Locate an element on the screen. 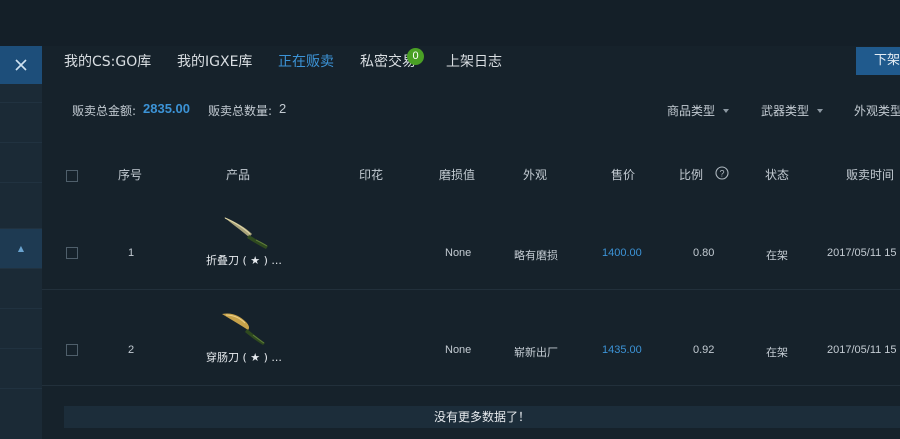 Image resolution: width=900 pixels, height=439 pixels. select-all-checkbox is located at coordinates (72, 176).